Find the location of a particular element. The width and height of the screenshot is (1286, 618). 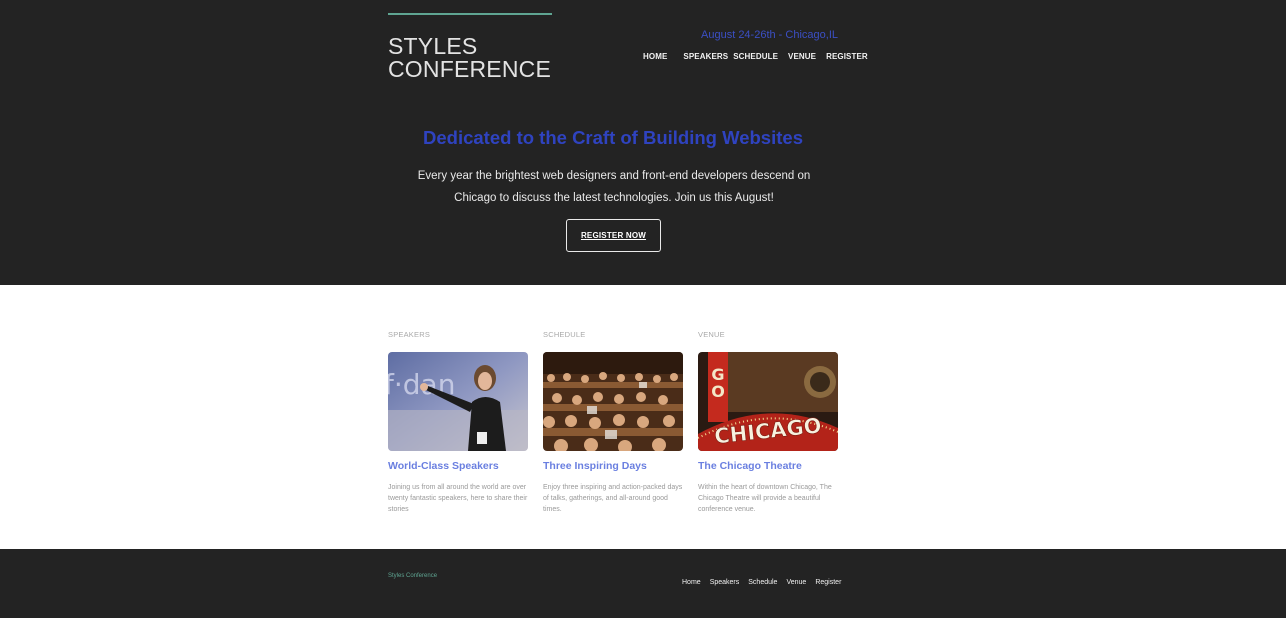

nav-home: HOME is located at coordinates (655, 56).